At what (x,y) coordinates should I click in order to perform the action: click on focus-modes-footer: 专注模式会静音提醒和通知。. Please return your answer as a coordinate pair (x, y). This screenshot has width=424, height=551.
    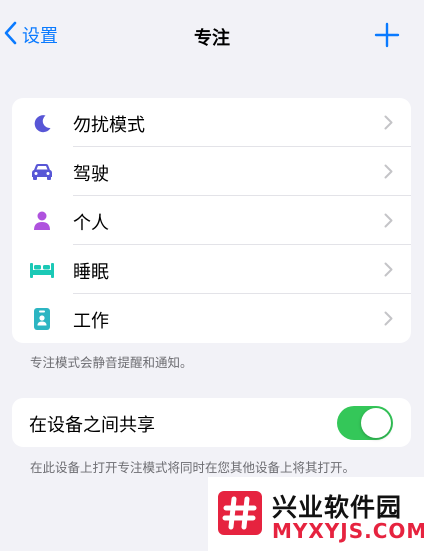
    Looking at the image, I should click on (111, 362).